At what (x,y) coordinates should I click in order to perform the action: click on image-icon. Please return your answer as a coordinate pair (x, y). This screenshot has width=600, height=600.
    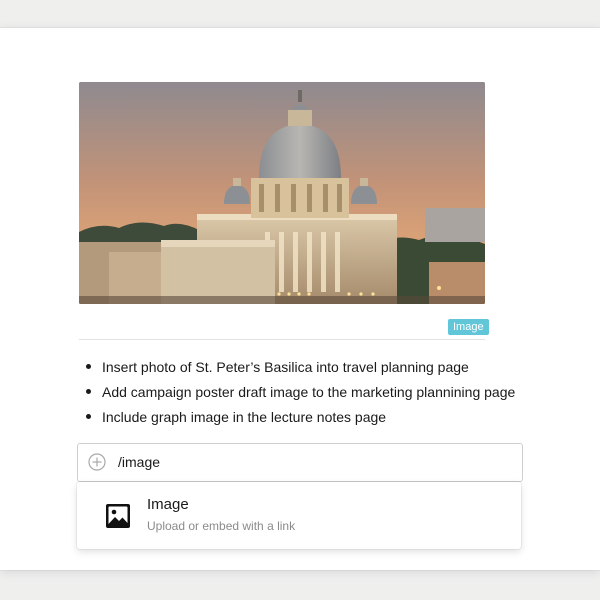
    Looking at the image, I should click on (118, 516).